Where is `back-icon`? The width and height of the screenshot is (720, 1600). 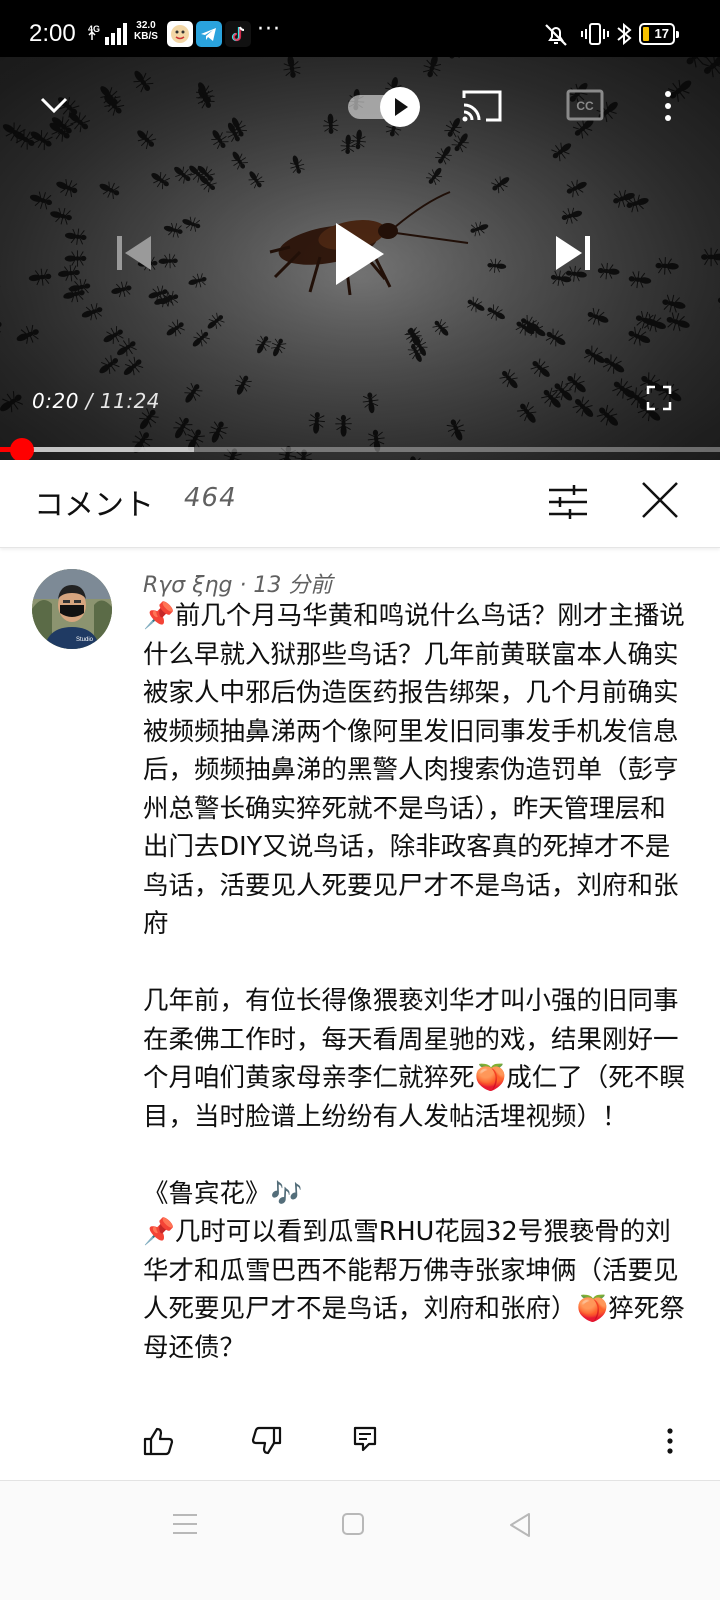 back-icon is located at coordinates (520, 1525).